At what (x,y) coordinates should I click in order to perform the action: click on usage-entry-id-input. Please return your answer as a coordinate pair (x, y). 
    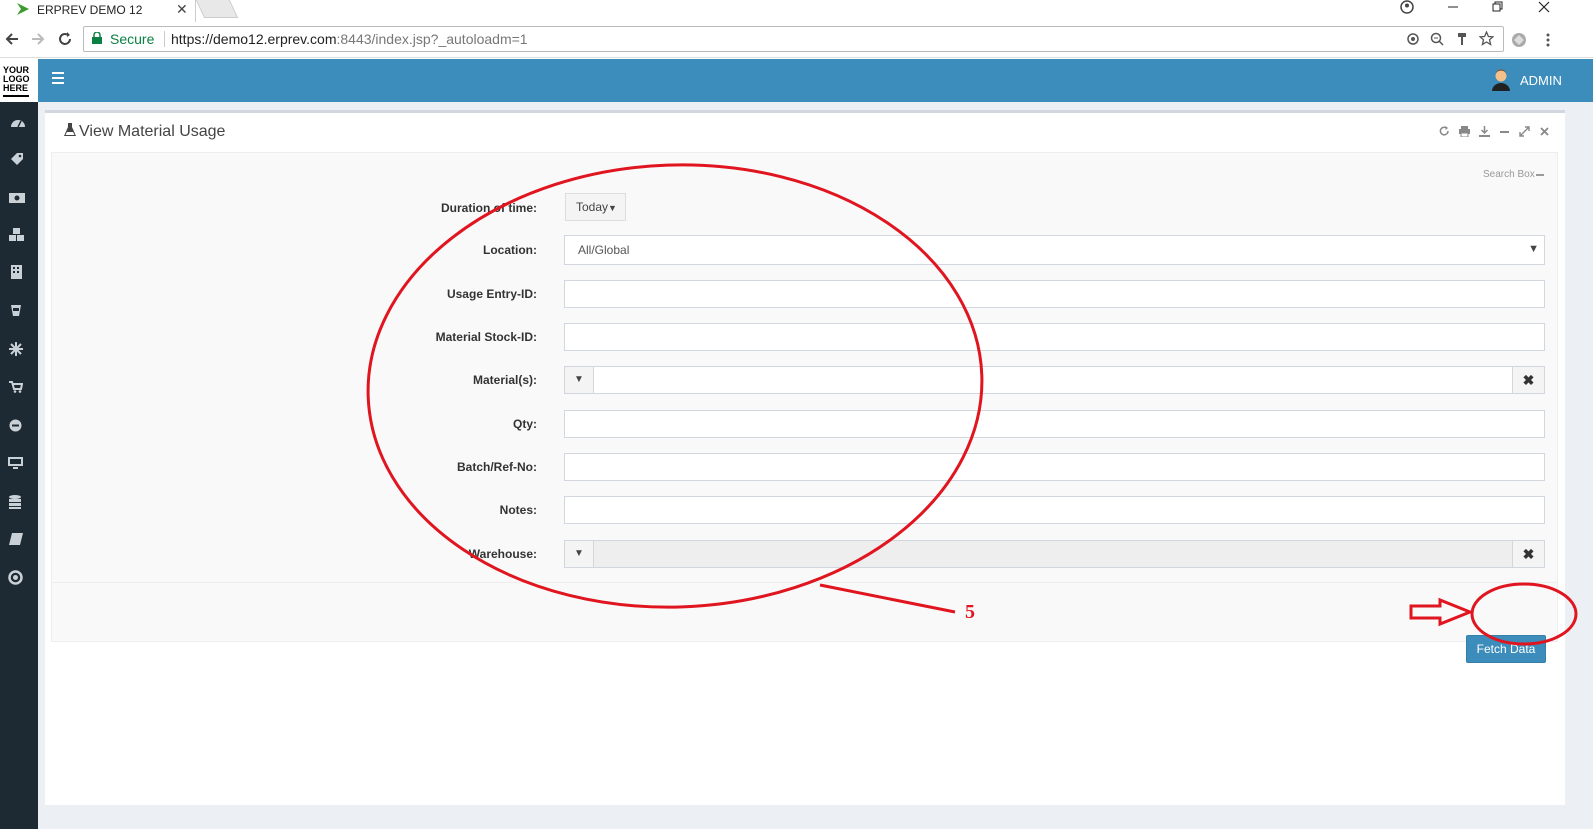
    Looking at the image, I should click on (1054, 294).